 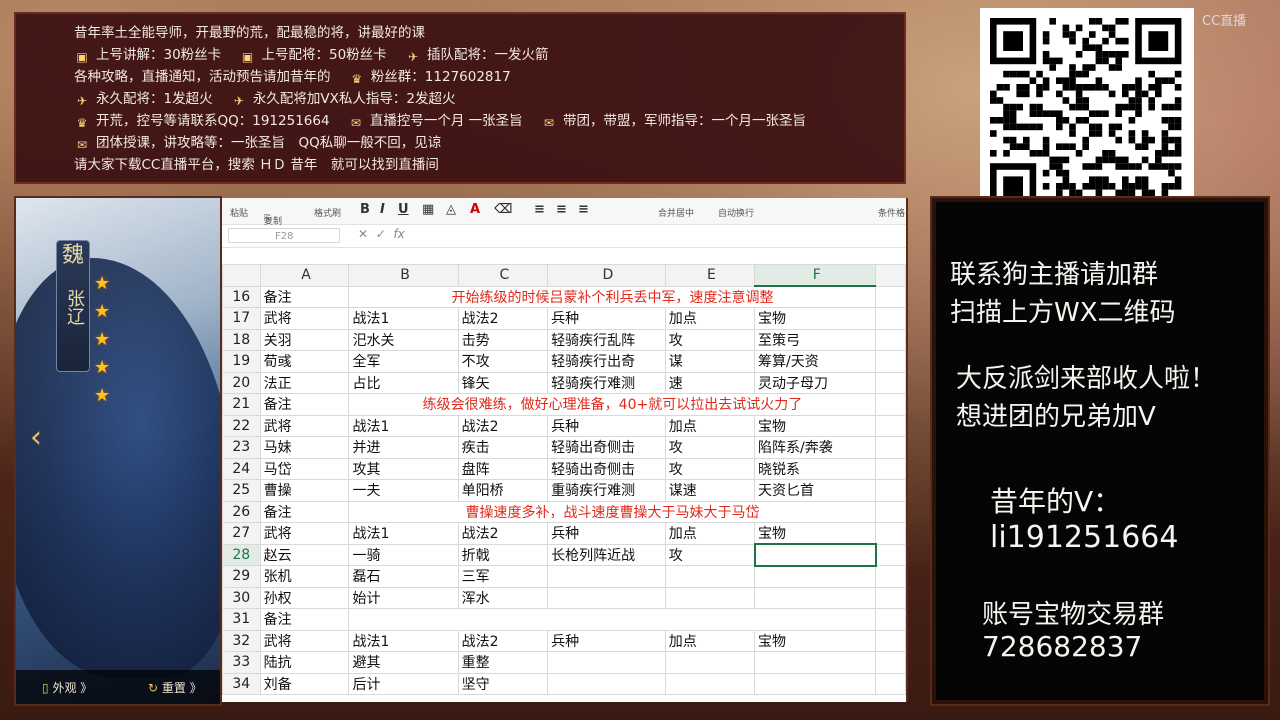 What do you see at coordinates (503, 533) in the screenshot?
I see `cell: 战法2` at bounding box center [503, 533].